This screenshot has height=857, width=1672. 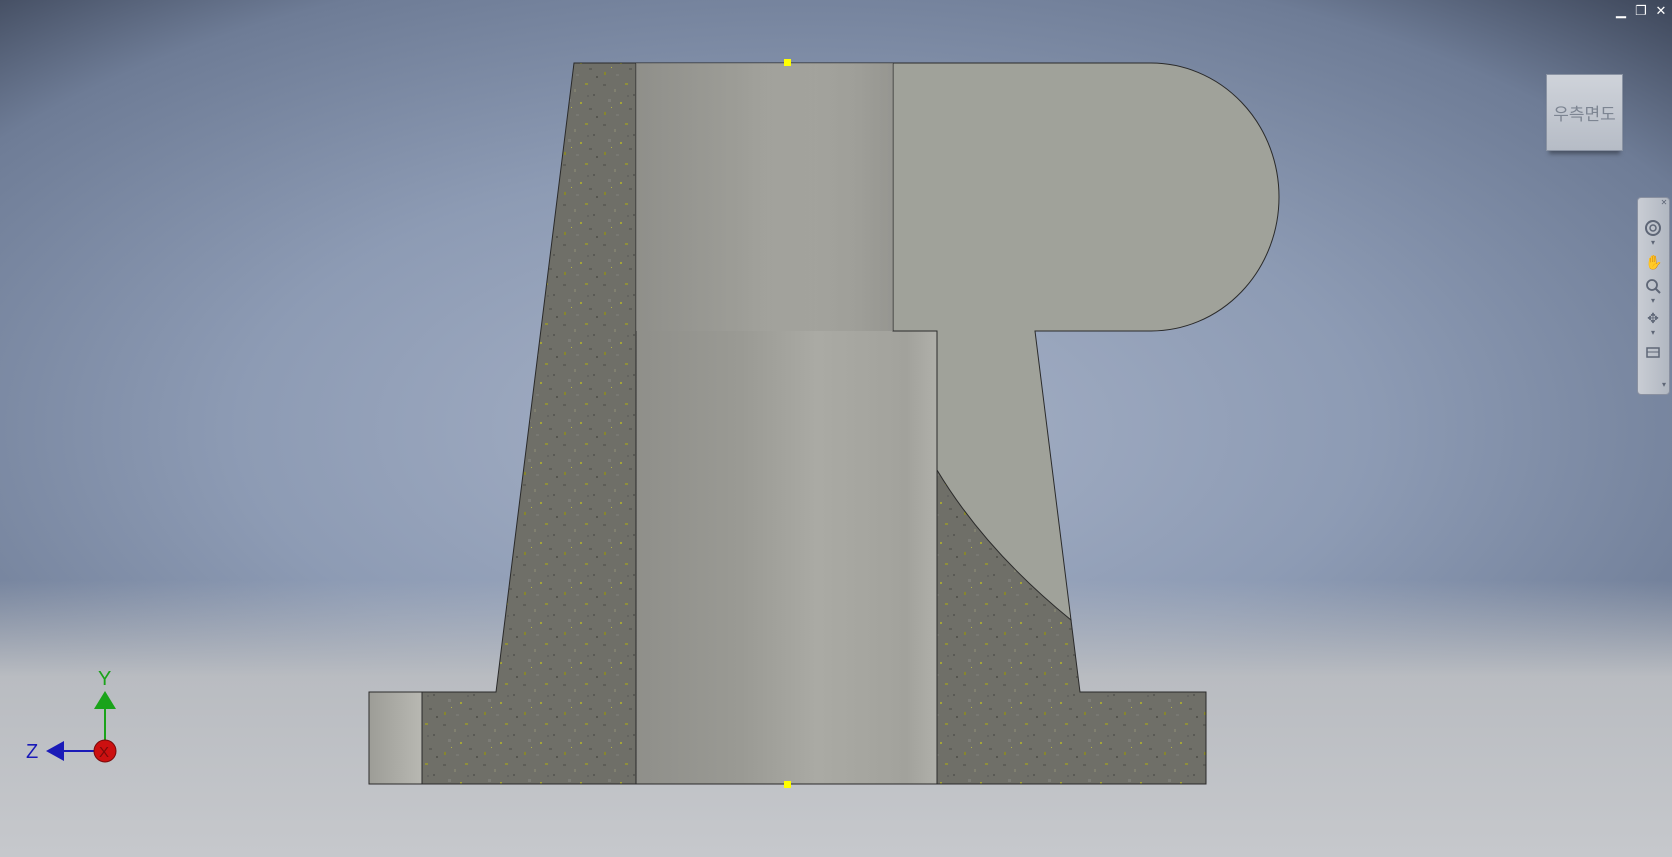 I want to click on z-axis-arrow, so click(x=55, y=751).